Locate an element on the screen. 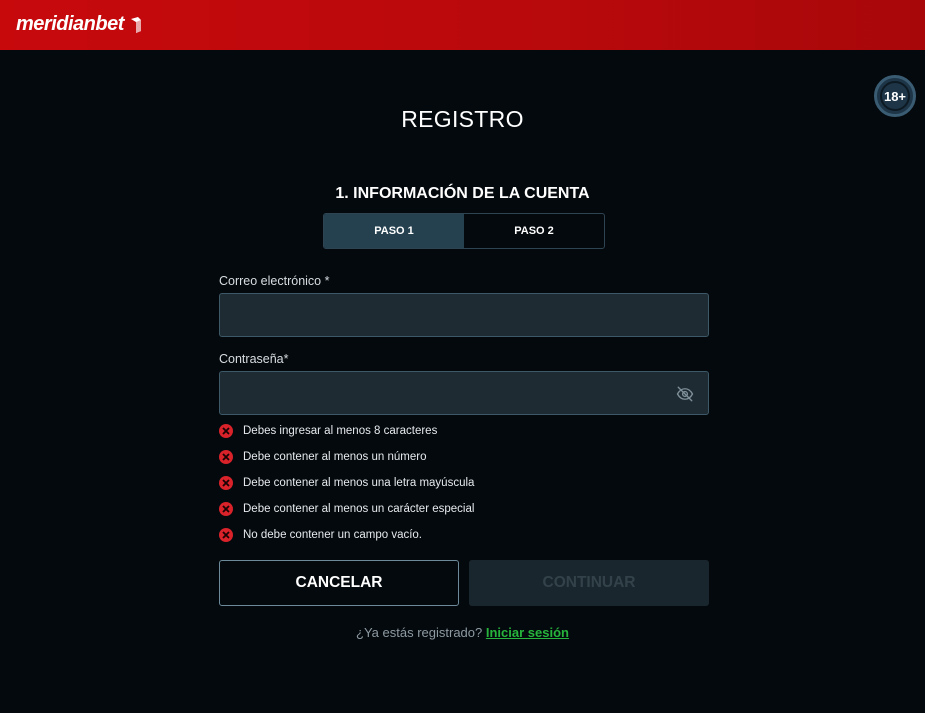  rule-text: Debes ingresar al menos 8 caracteres is located at coordinates (340, 431).